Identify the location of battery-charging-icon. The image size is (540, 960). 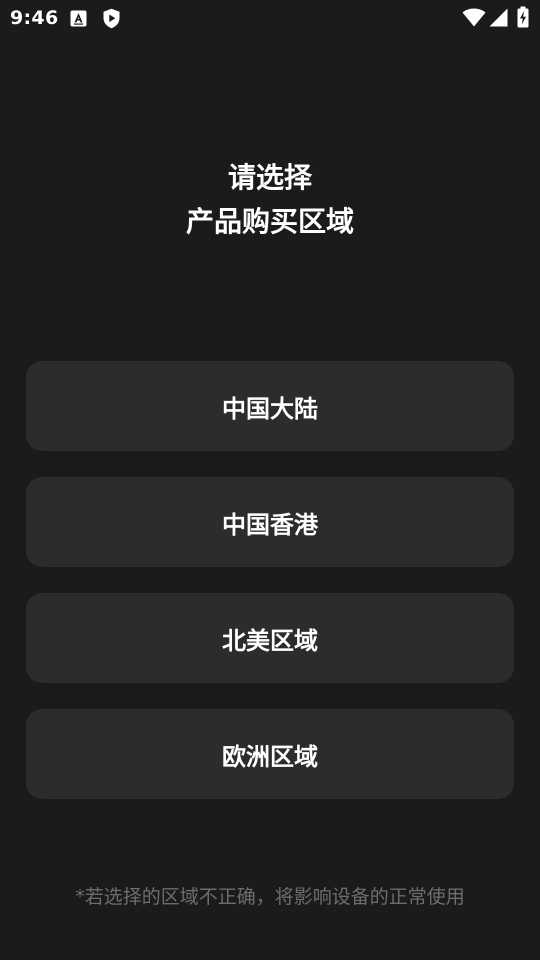
(523, 19).